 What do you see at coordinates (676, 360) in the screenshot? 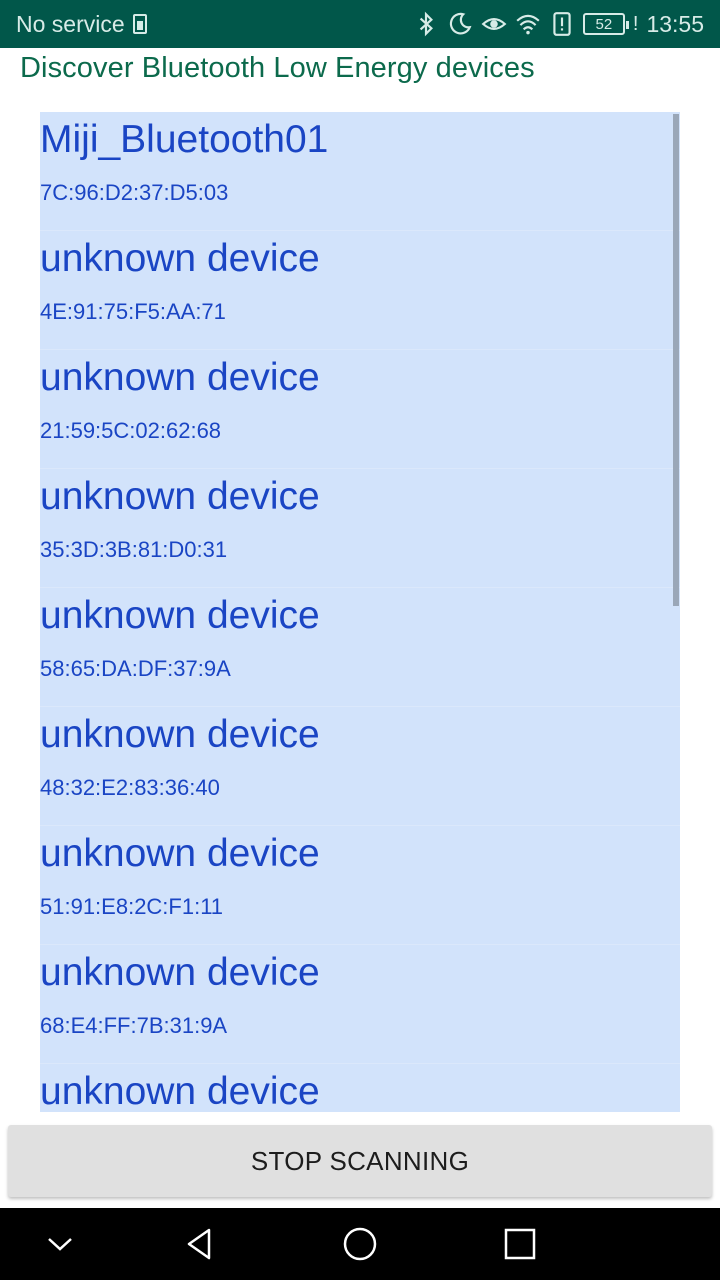
I see `list-scrollbar` at bounding box center [676, 360].